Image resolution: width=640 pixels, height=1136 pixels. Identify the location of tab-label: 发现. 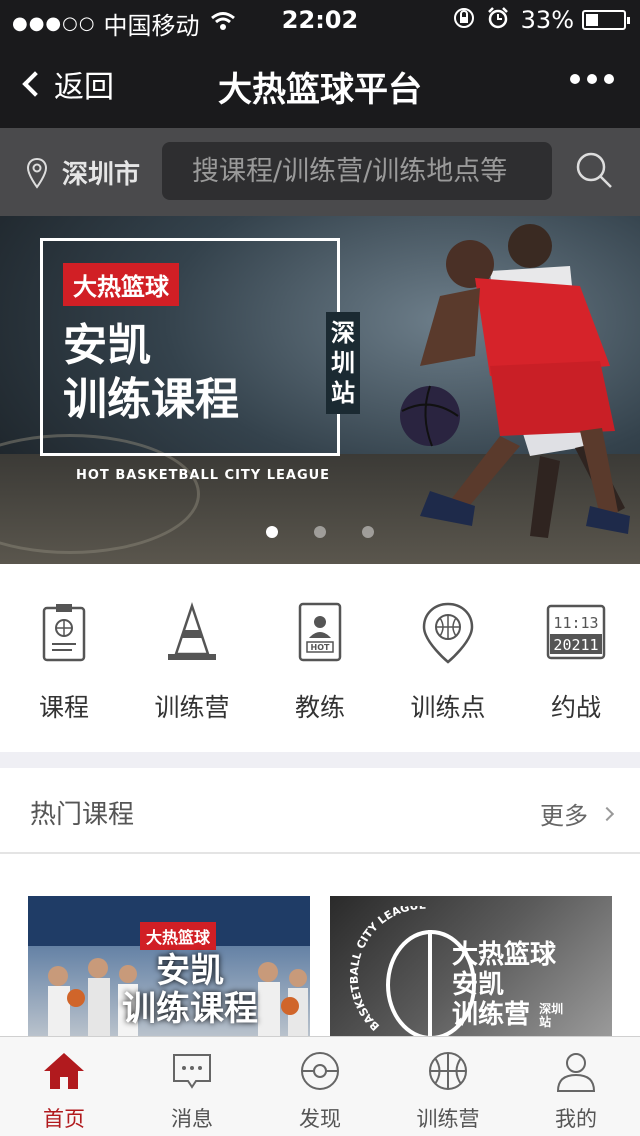
(320, 1119).